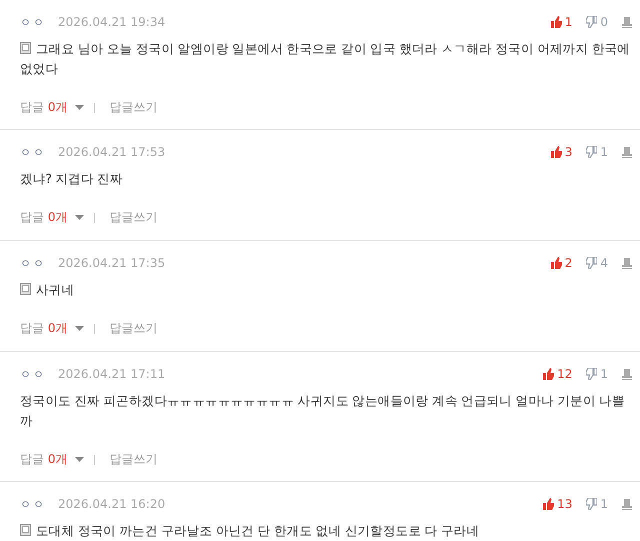  What do you see at coordinates (326, 290) in the screenshot?
I see `comment-text: 사귀네` at bounding box center [326, 290].